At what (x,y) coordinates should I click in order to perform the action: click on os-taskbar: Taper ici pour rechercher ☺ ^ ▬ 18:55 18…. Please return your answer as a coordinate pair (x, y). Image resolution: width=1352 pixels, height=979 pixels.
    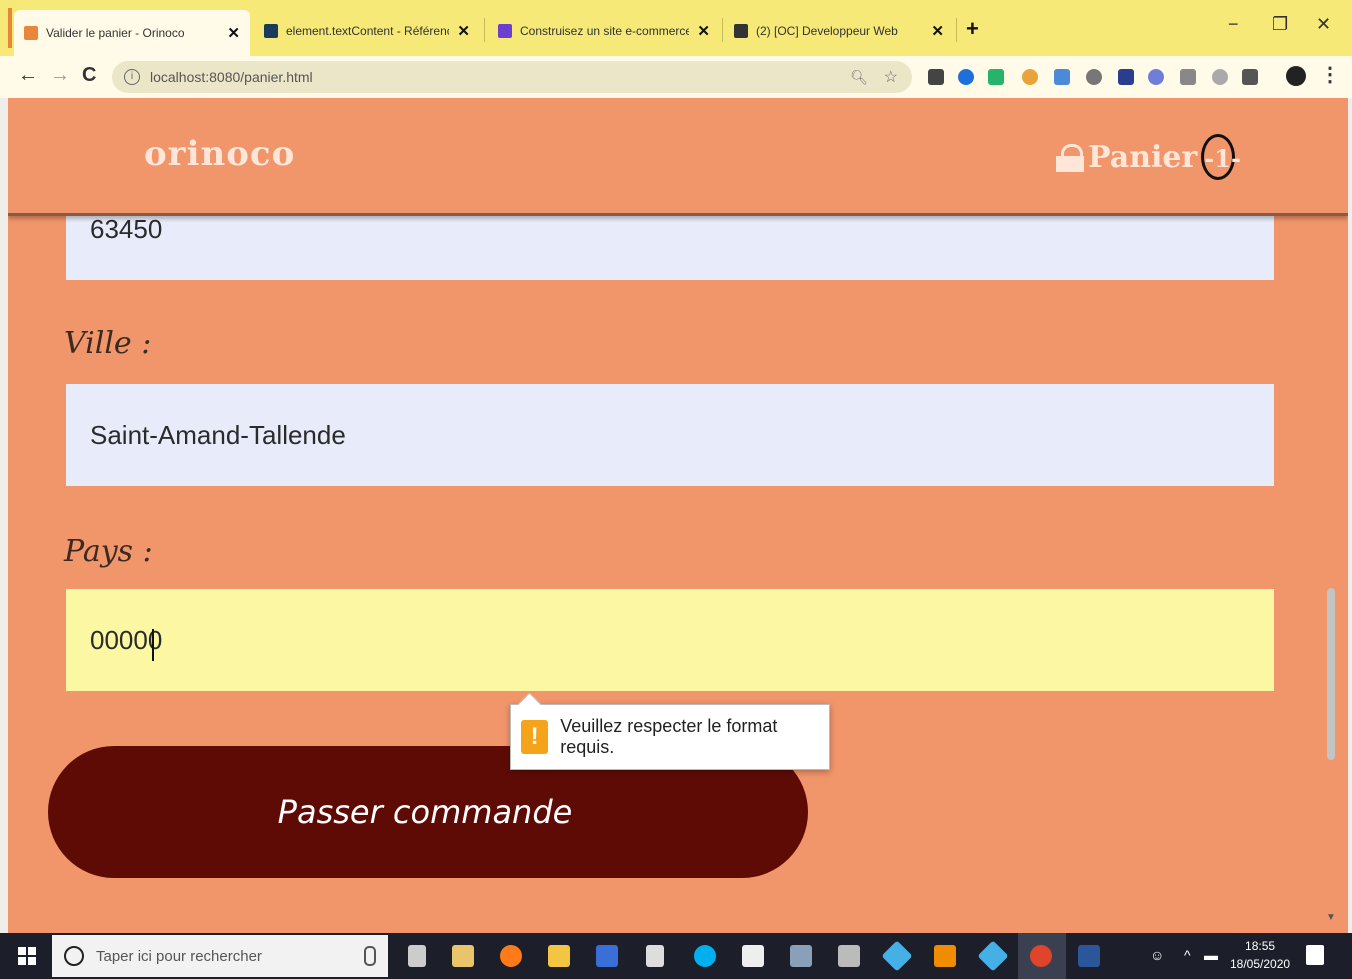
    Looking at the image, I should click on (676, 956).